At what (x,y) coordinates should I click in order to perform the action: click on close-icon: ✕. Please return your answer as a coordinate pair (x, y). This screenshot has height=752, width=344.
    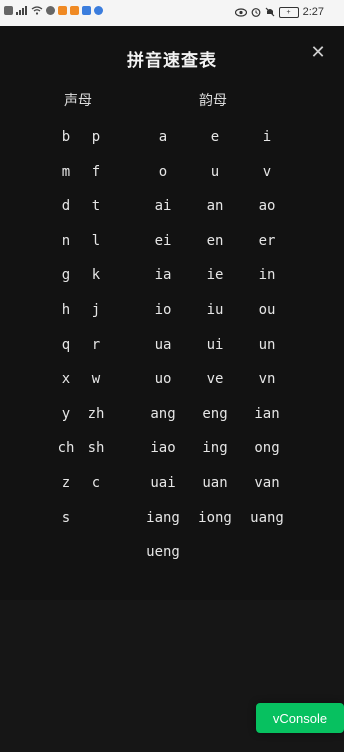
    Looking at the image, I should click on (317, 52).